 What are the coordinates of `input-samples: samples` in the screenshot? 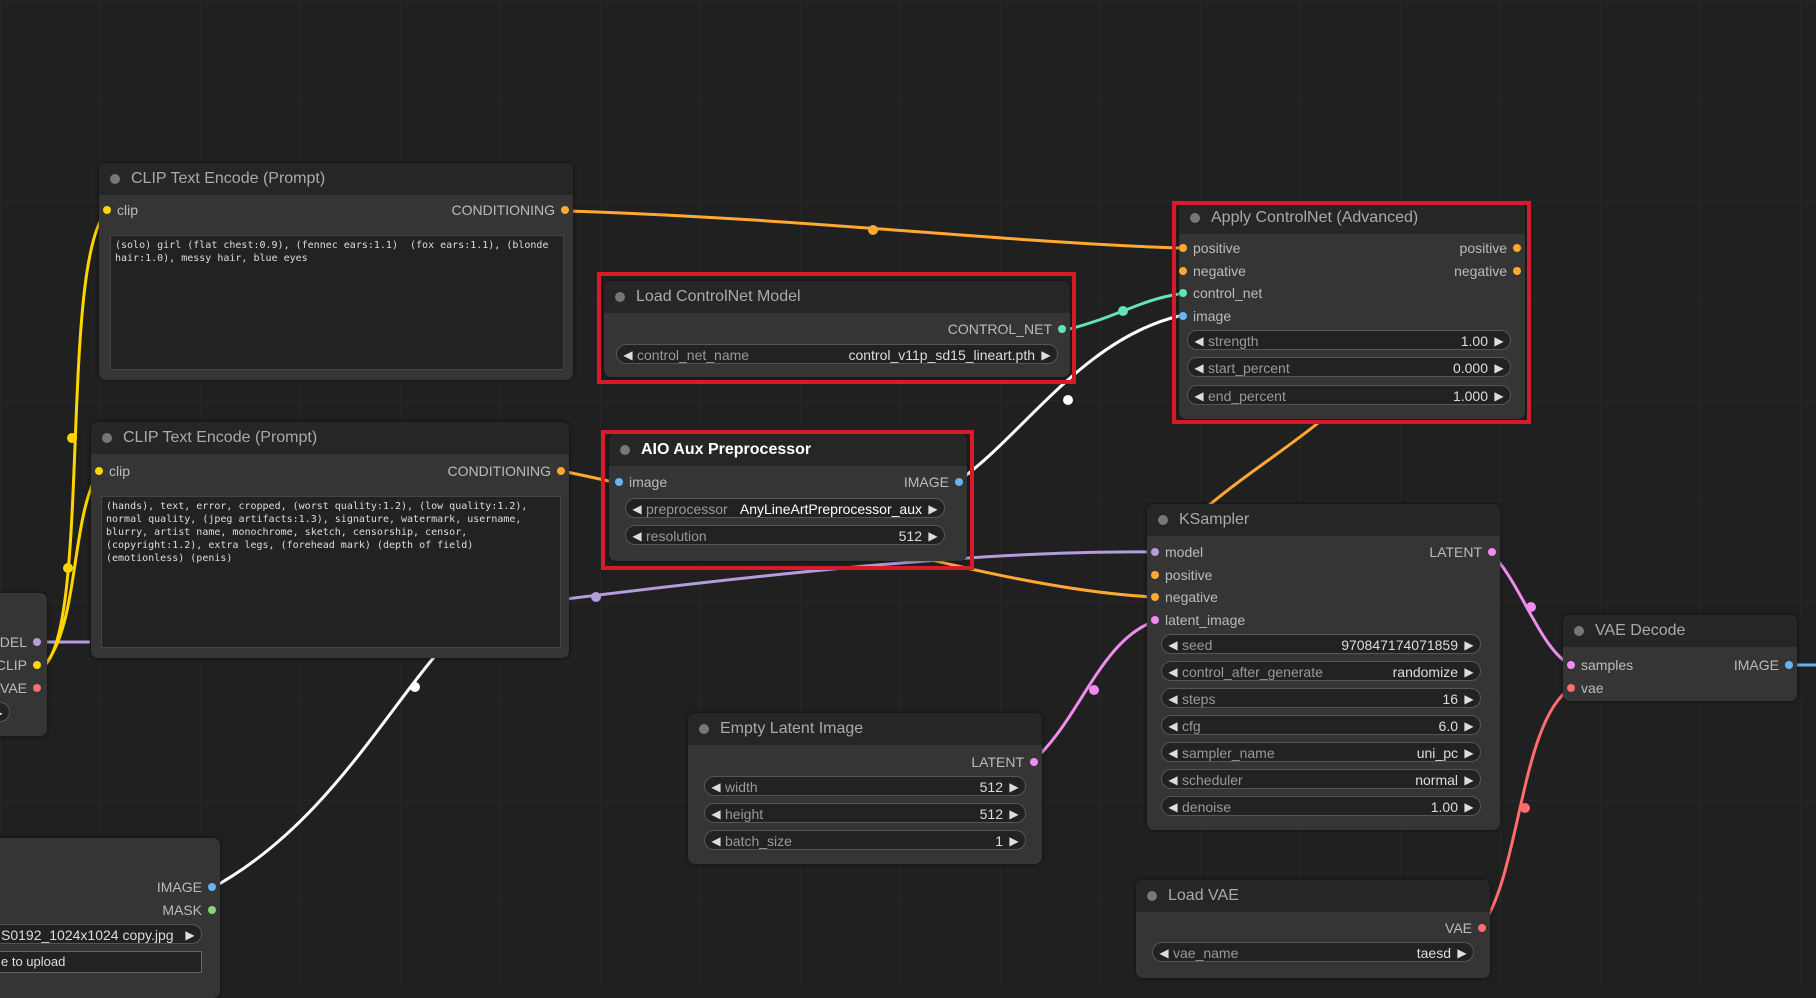 It's located at (1600, 665).